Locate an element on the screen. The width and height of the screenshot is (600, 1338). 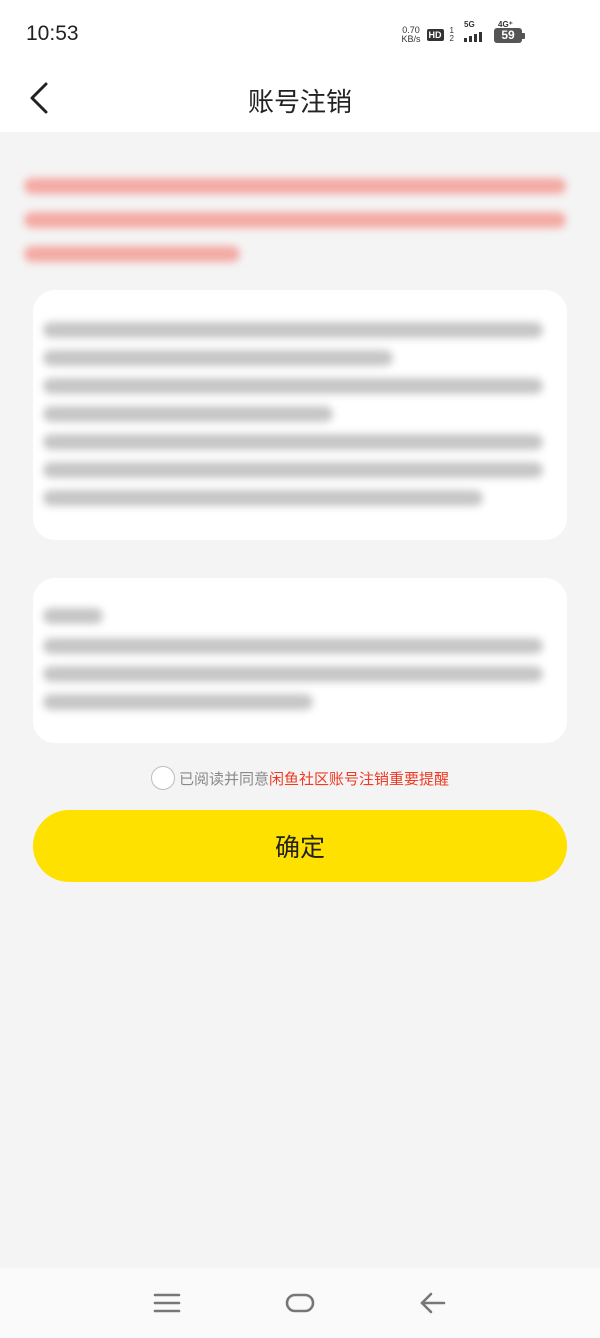
network-speed: 0.70 KB/s is located at coordinates (411, 34).